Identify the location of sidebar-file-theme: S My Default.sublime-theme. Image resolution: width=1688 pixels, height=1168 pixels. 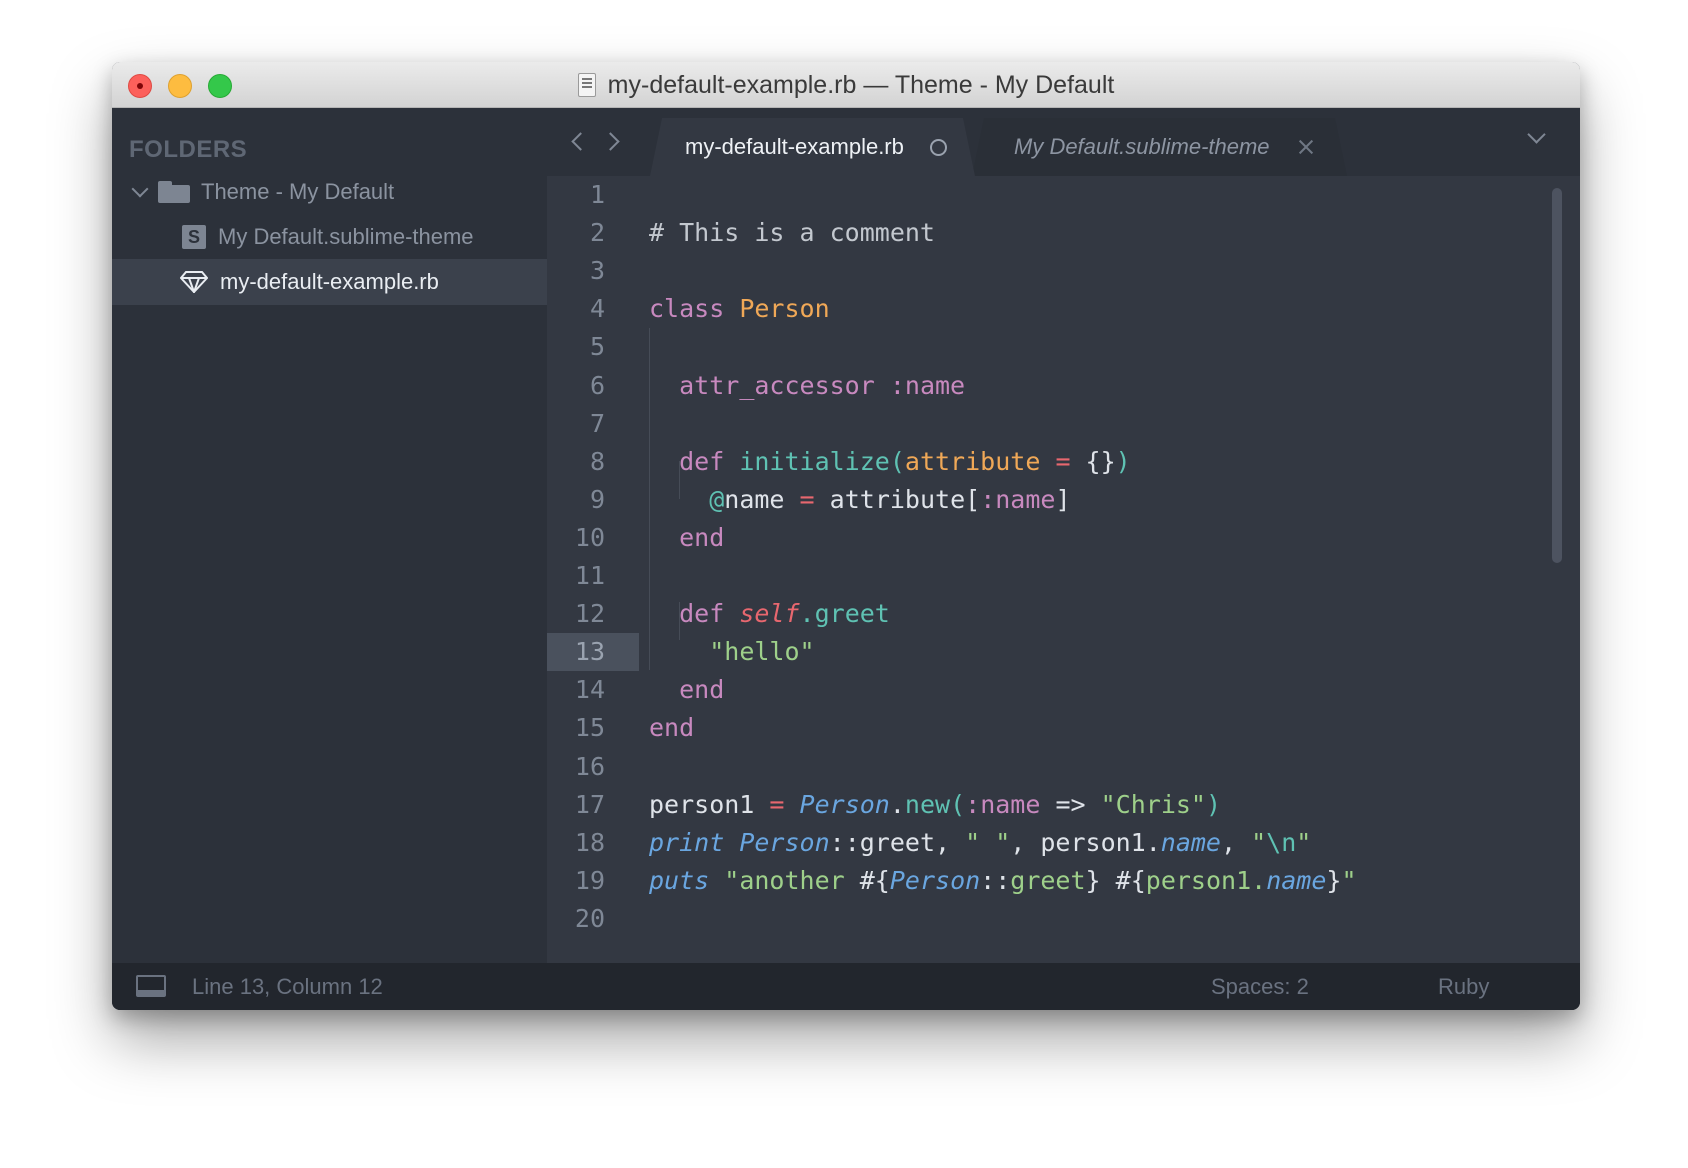
(329, 237).